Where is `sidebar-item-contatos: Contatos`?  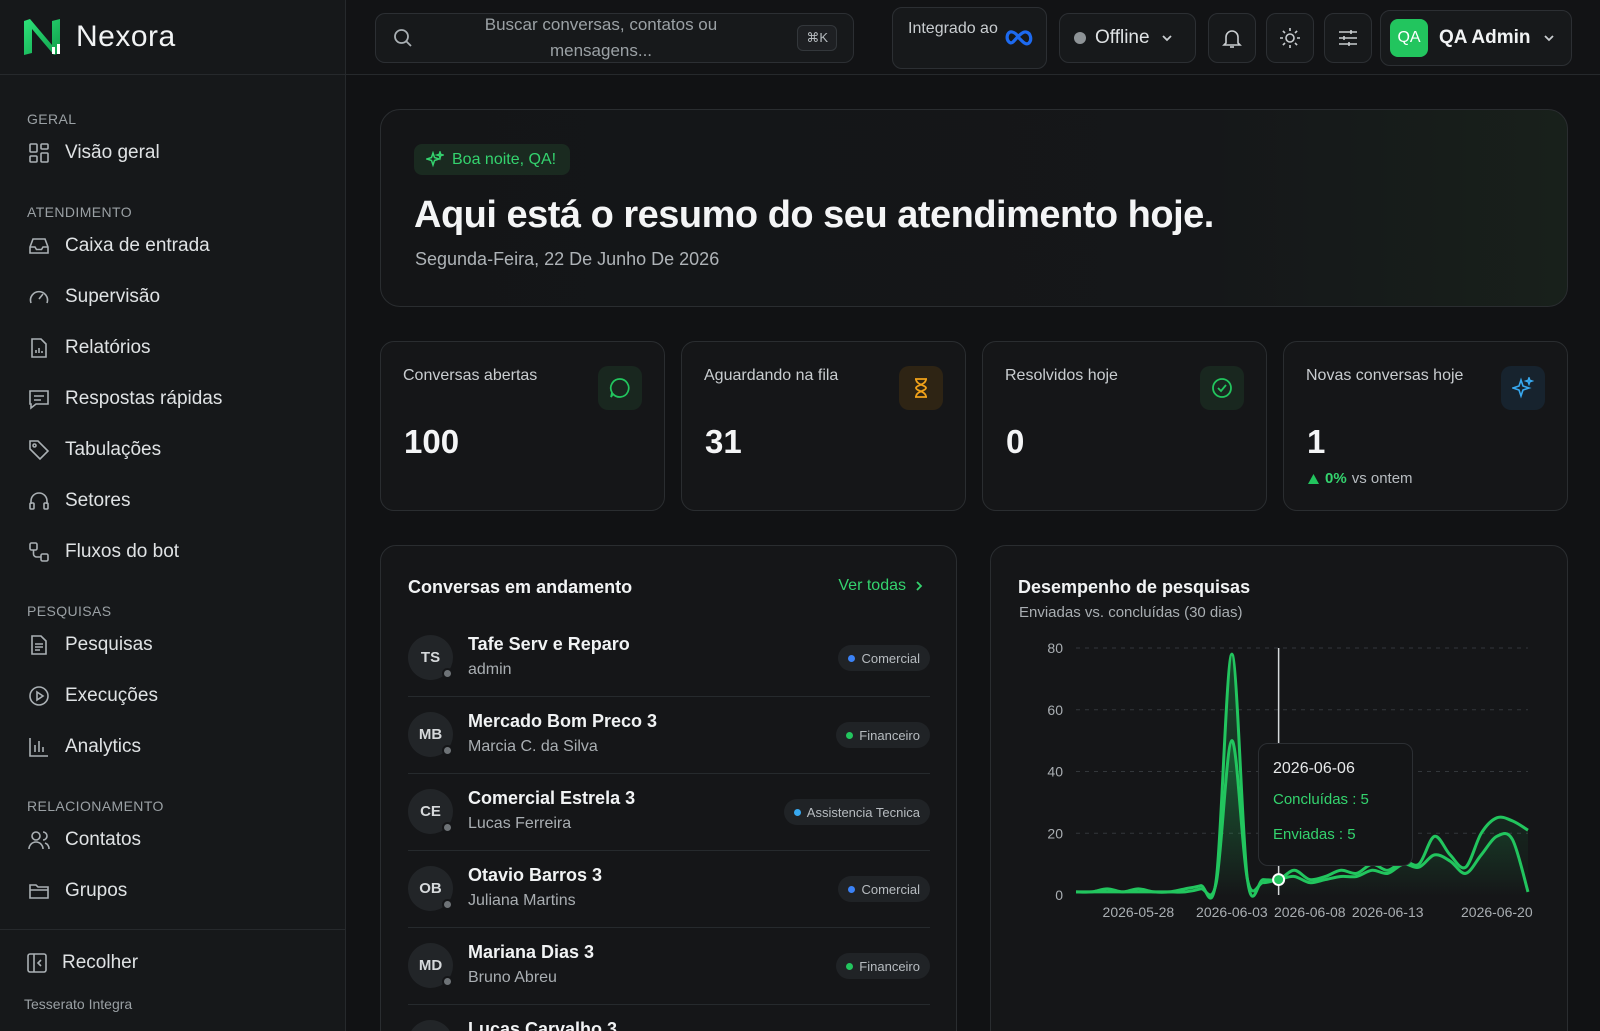 sidebar-item-contatos: Contatos is located at coordinates (172, 839).